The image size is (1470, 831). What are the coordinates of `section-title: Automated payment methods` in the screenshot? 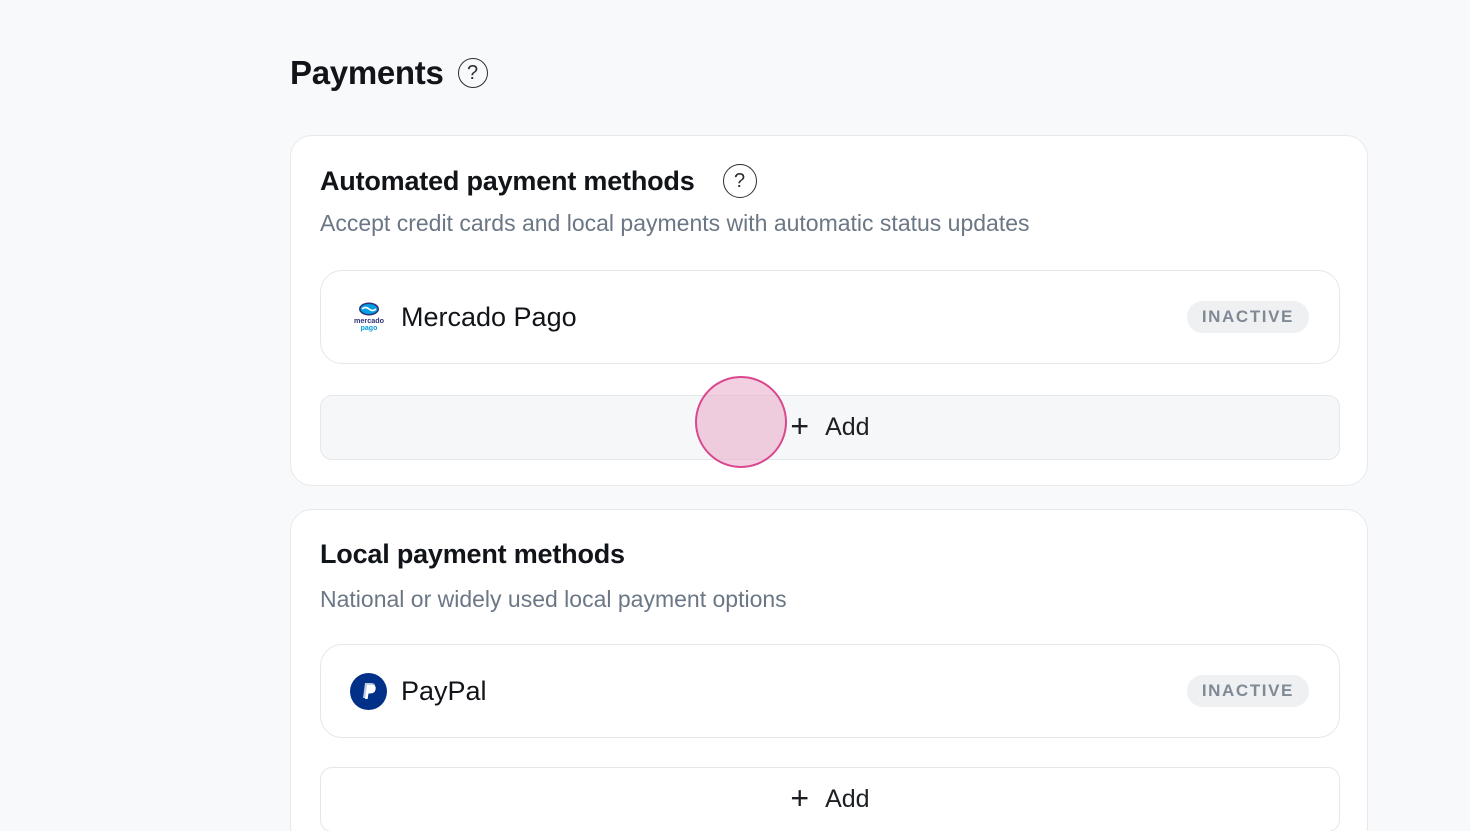 It's located at (507, 180).